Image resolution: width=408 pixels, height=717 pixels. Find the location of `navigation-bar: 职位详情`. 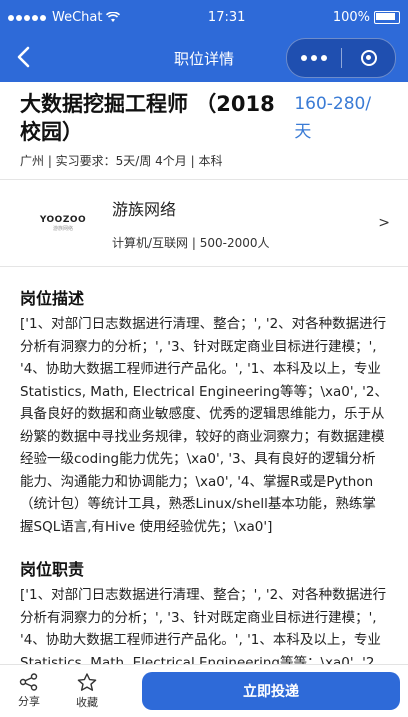

navigation-bar: 职位详情 is located at coordinates (204, 58).